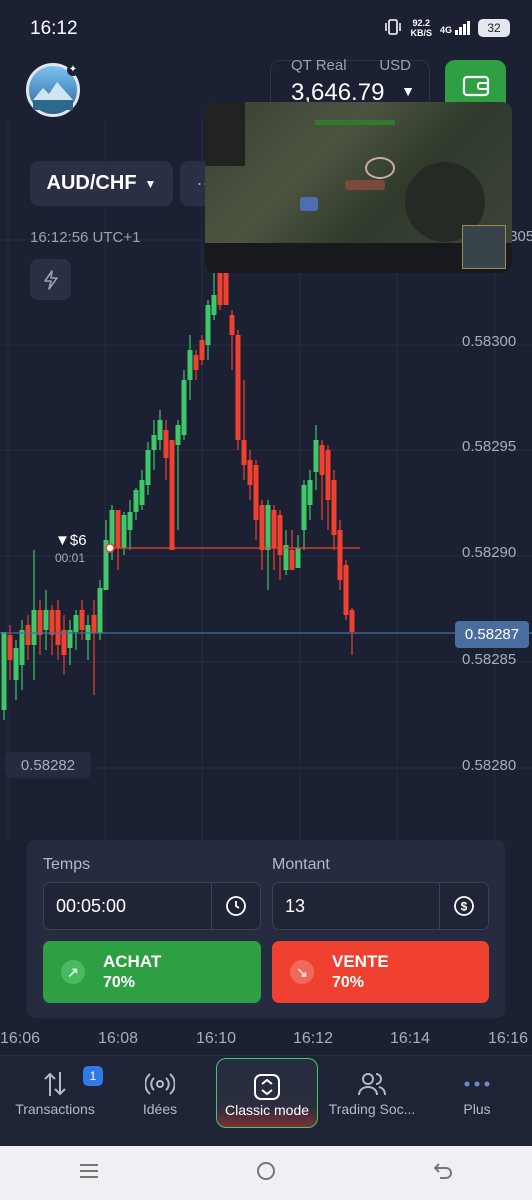 Image resolution: width=532 pixels, height=1200 pixels. What do you see at coordinates (380, 906) in the screenshot?
I see `amount-field: 13 $` at bounding box center [380, 906].